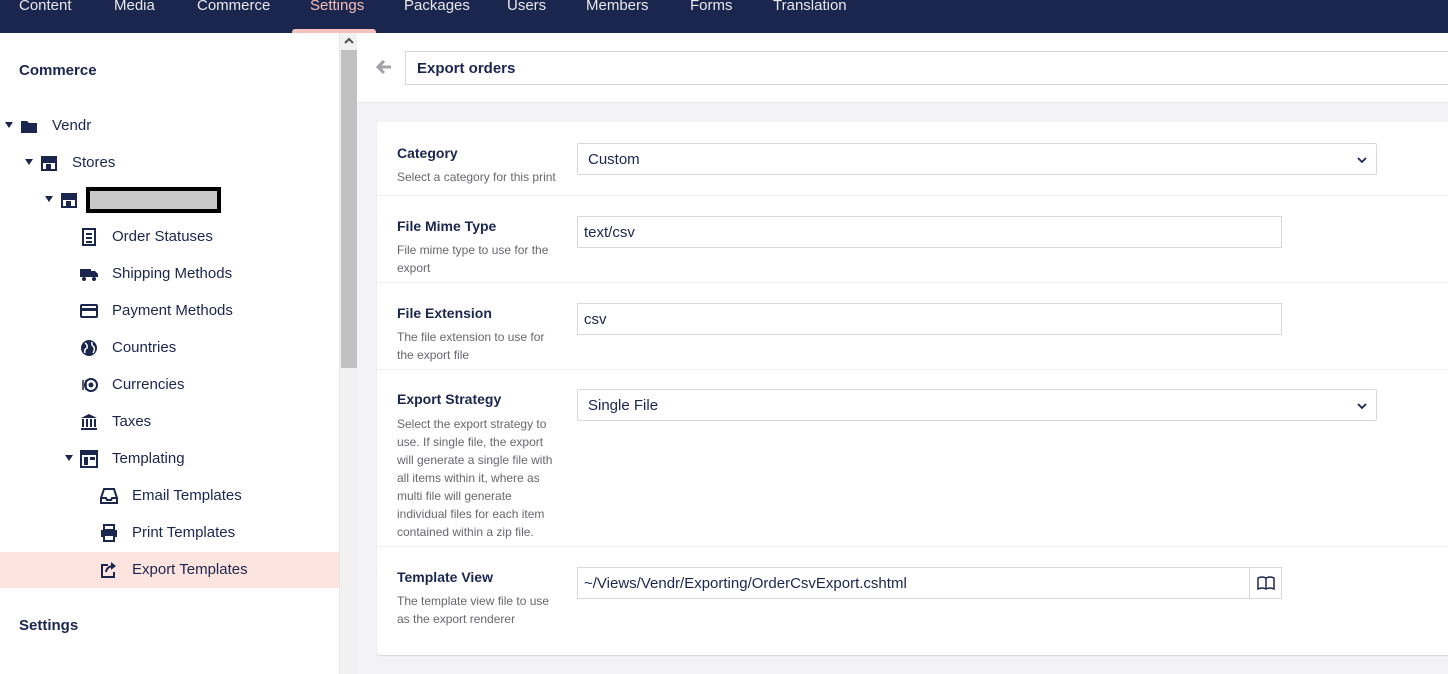 Image resolution: width=1448 pixels, height=674 pixels. I want to click on tab-media: Media, so click(134, 16).